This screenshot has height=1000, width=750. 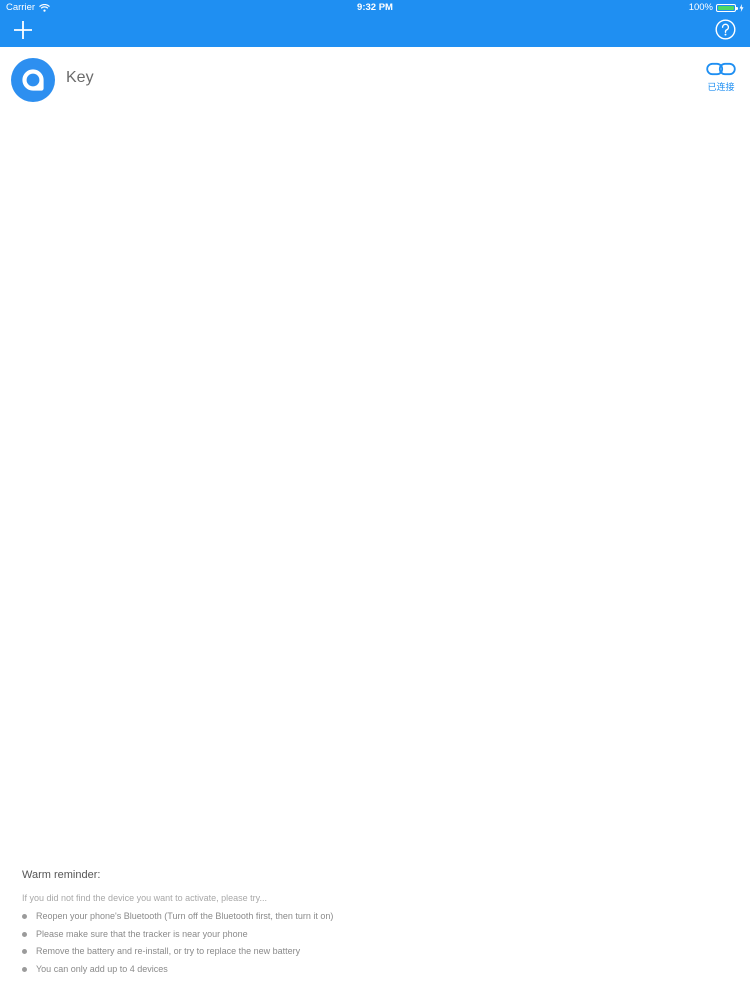 I want to click on status-bar-right: 100%, so click(x=716, y=7).